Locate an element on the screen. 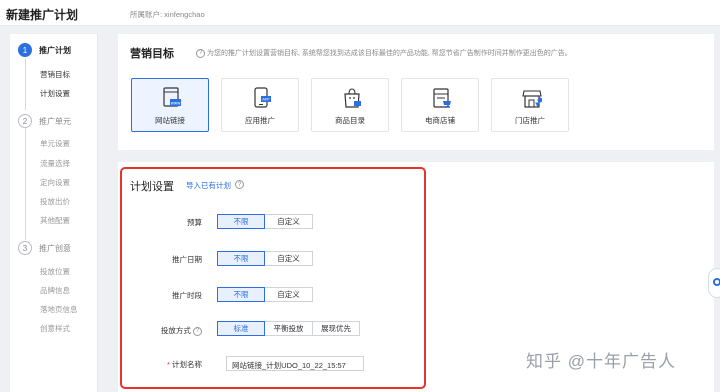  goal-option-ecommerce: 电商店铺 is located at coordinates (440, 105).